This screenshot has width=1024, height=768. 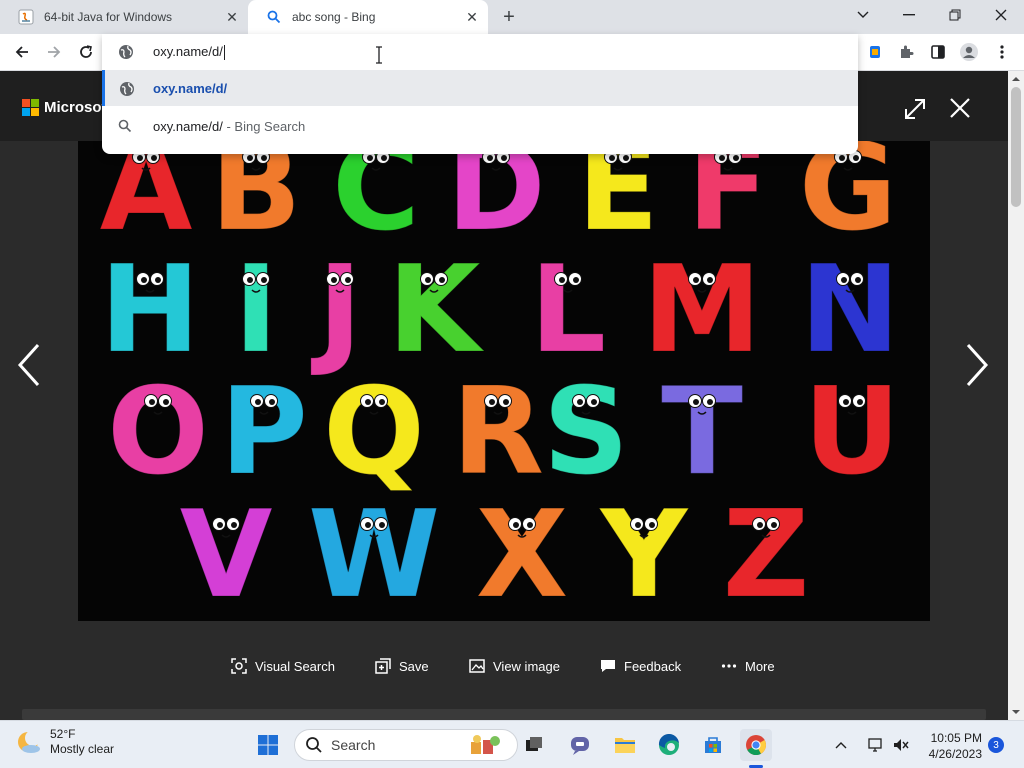 I want to click on microsoft-store-icon, so click(x=713, y=745).